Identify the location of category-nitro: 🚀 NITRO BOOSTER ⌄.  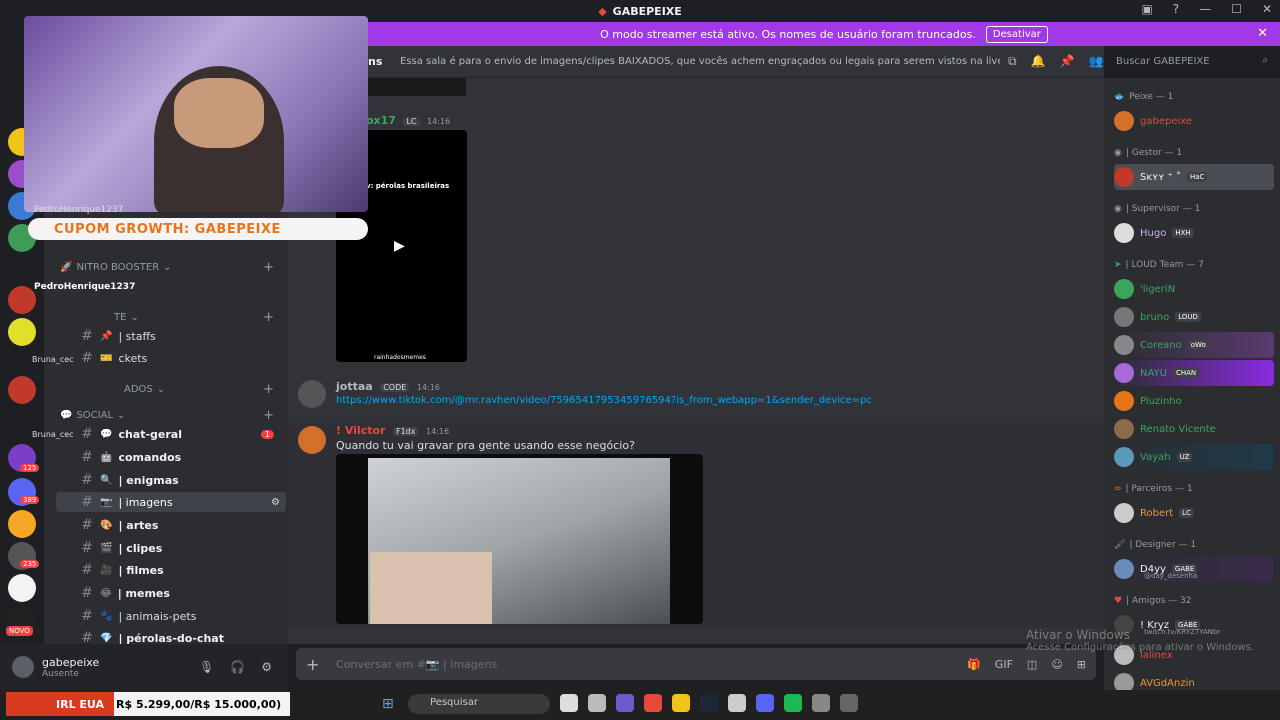
(116, 267).